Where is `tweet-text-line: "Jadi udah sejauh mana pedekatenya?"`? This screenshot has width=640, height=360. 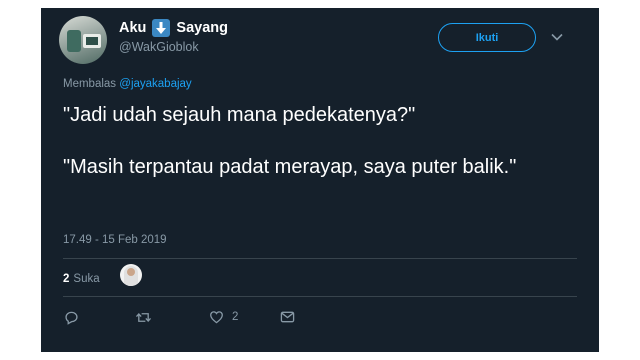
tweet-text-line: "Jadi udah sejauh mana pedekatenya?" is located at coordinates (239, 115).